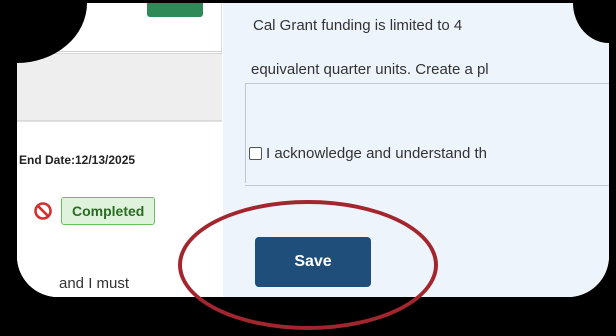  What do you see at coordinates (427, 185) in the screenshot?
I see `section-divider-bottom` at bounding box center [427, 185].